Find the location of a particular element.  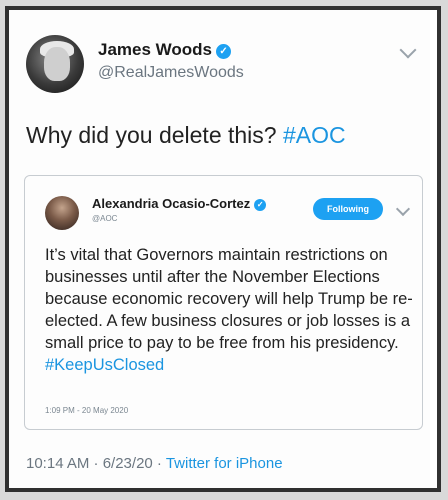

author-handle: @RealJamesWoods is located at coordinates (171, 73).